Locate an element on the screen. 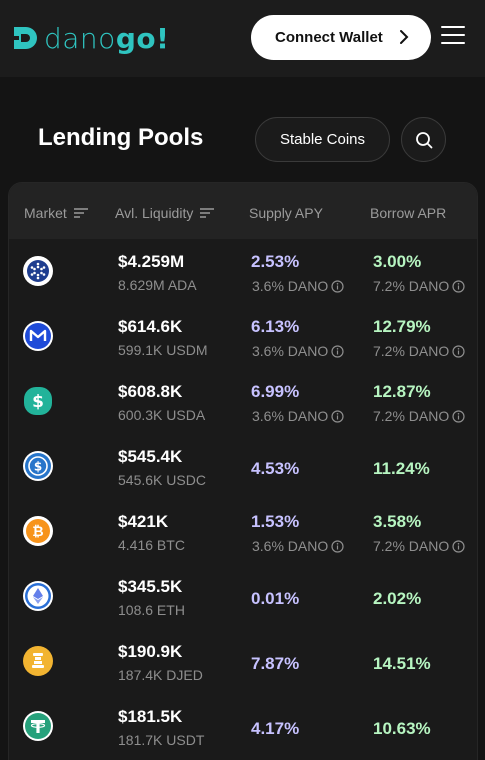  supply-apy: 6.13% is located at coordinates (275, 326).